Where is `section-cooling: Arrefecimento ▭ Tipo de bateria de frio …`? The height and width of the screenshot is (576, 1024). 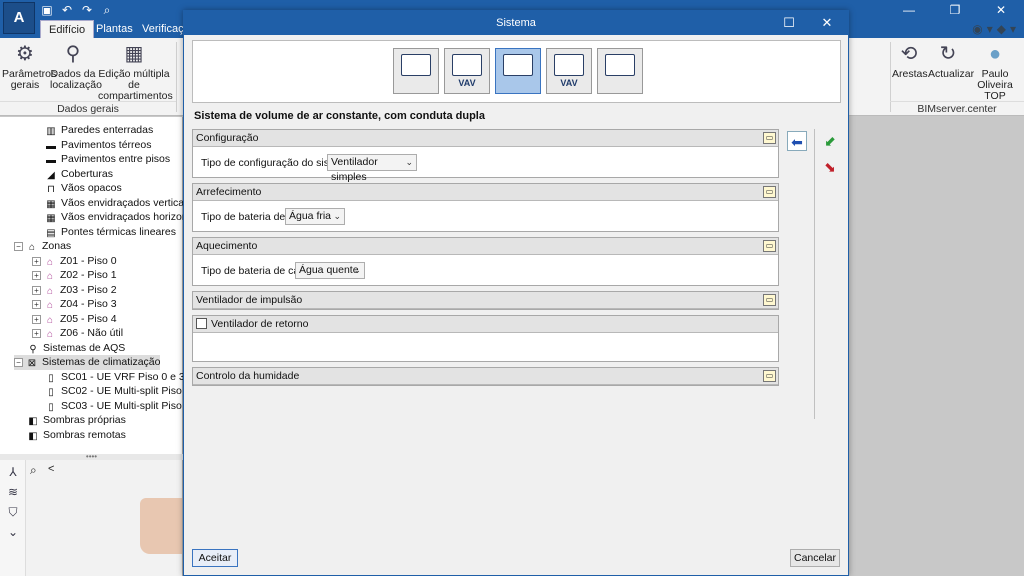 section-cooling: Arrefecimento ▭ Tipo de bateria de frio … is located at coordinates (485, 207).